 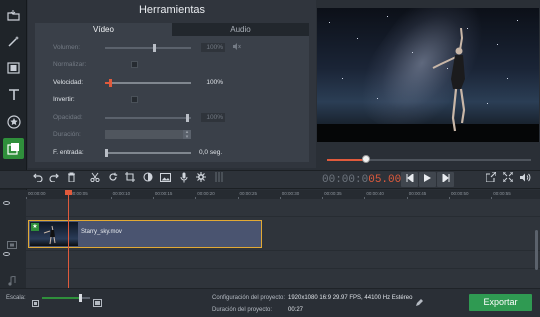 What do you see at coordinates (70, 64) in the screenshot?
I see `normalize-label: Normalizar:` at bounding box center [70, 64].